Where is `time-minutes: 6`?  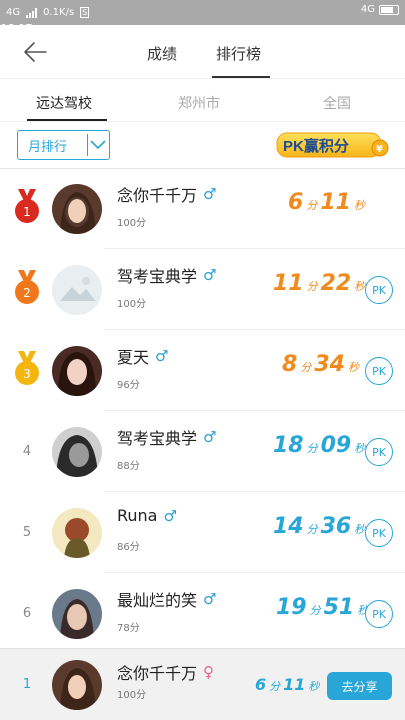 time-minutes: 6 is located at coordinates (296, 202).